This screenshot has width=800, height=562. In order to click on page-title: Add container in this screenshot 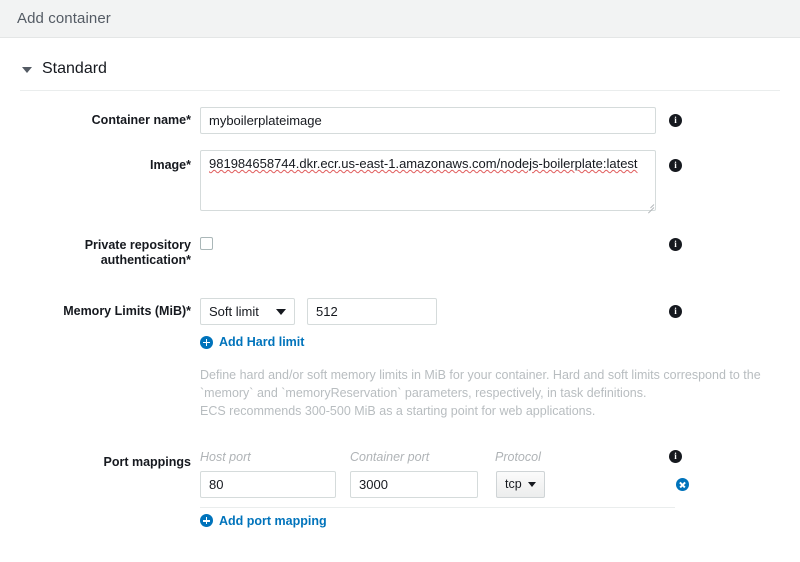, I will do `click(64, 18)`.